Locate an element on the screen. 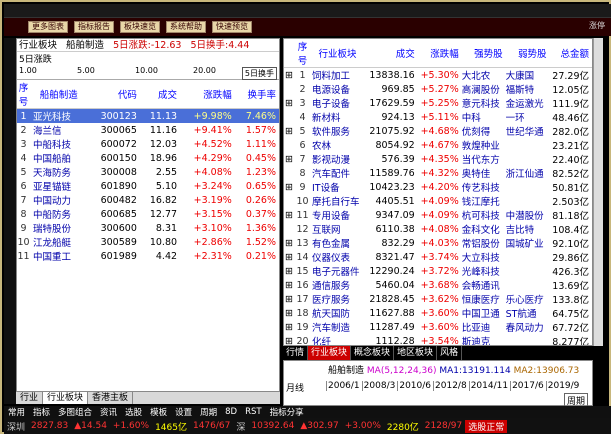 This screenshot has width=611, height=434. table-row: 2 电源设备 969.85 +5.27% 高澜股份 福斯特 12.05亿 is located at coordinates (438, 89).